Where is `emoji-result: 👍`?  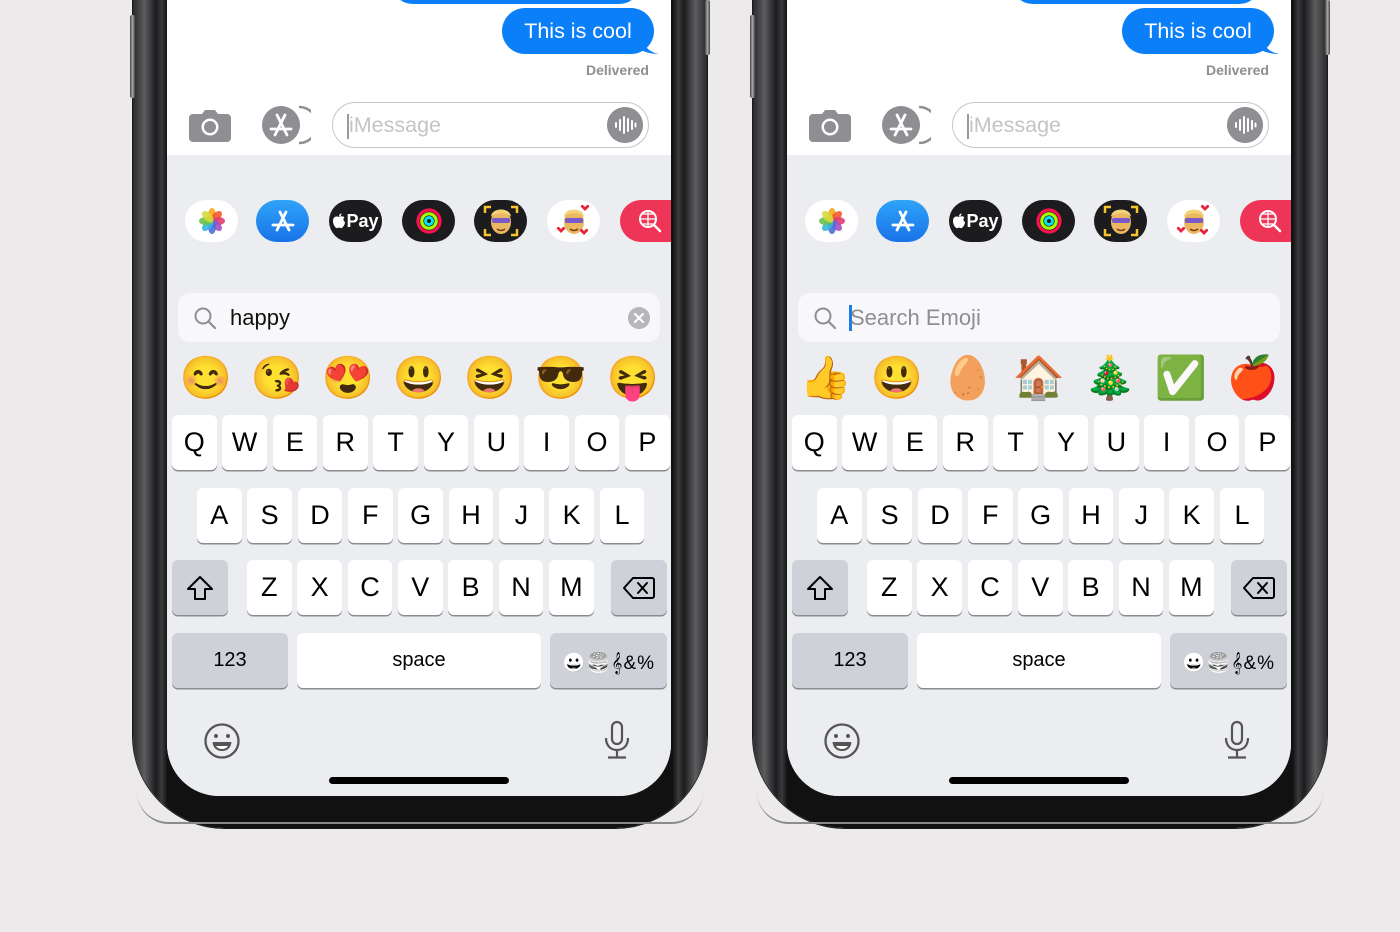 emoji-result: 👍 is located at coordinates (826, 378).